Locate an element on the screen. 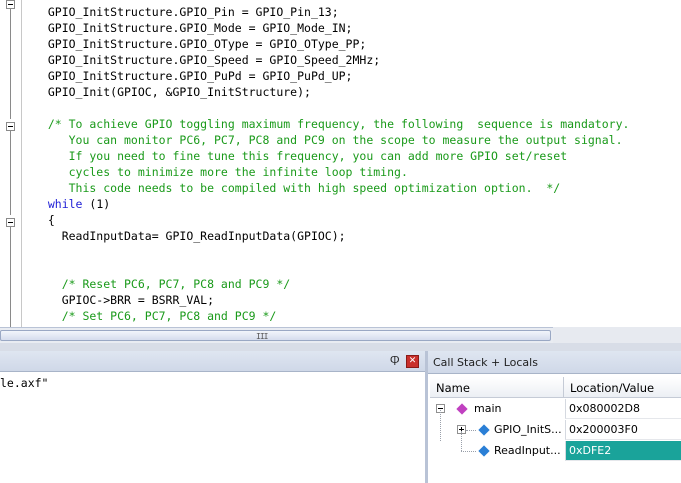 The image size is (681, 483). column-name: Name is located at coordinates (453, 388).